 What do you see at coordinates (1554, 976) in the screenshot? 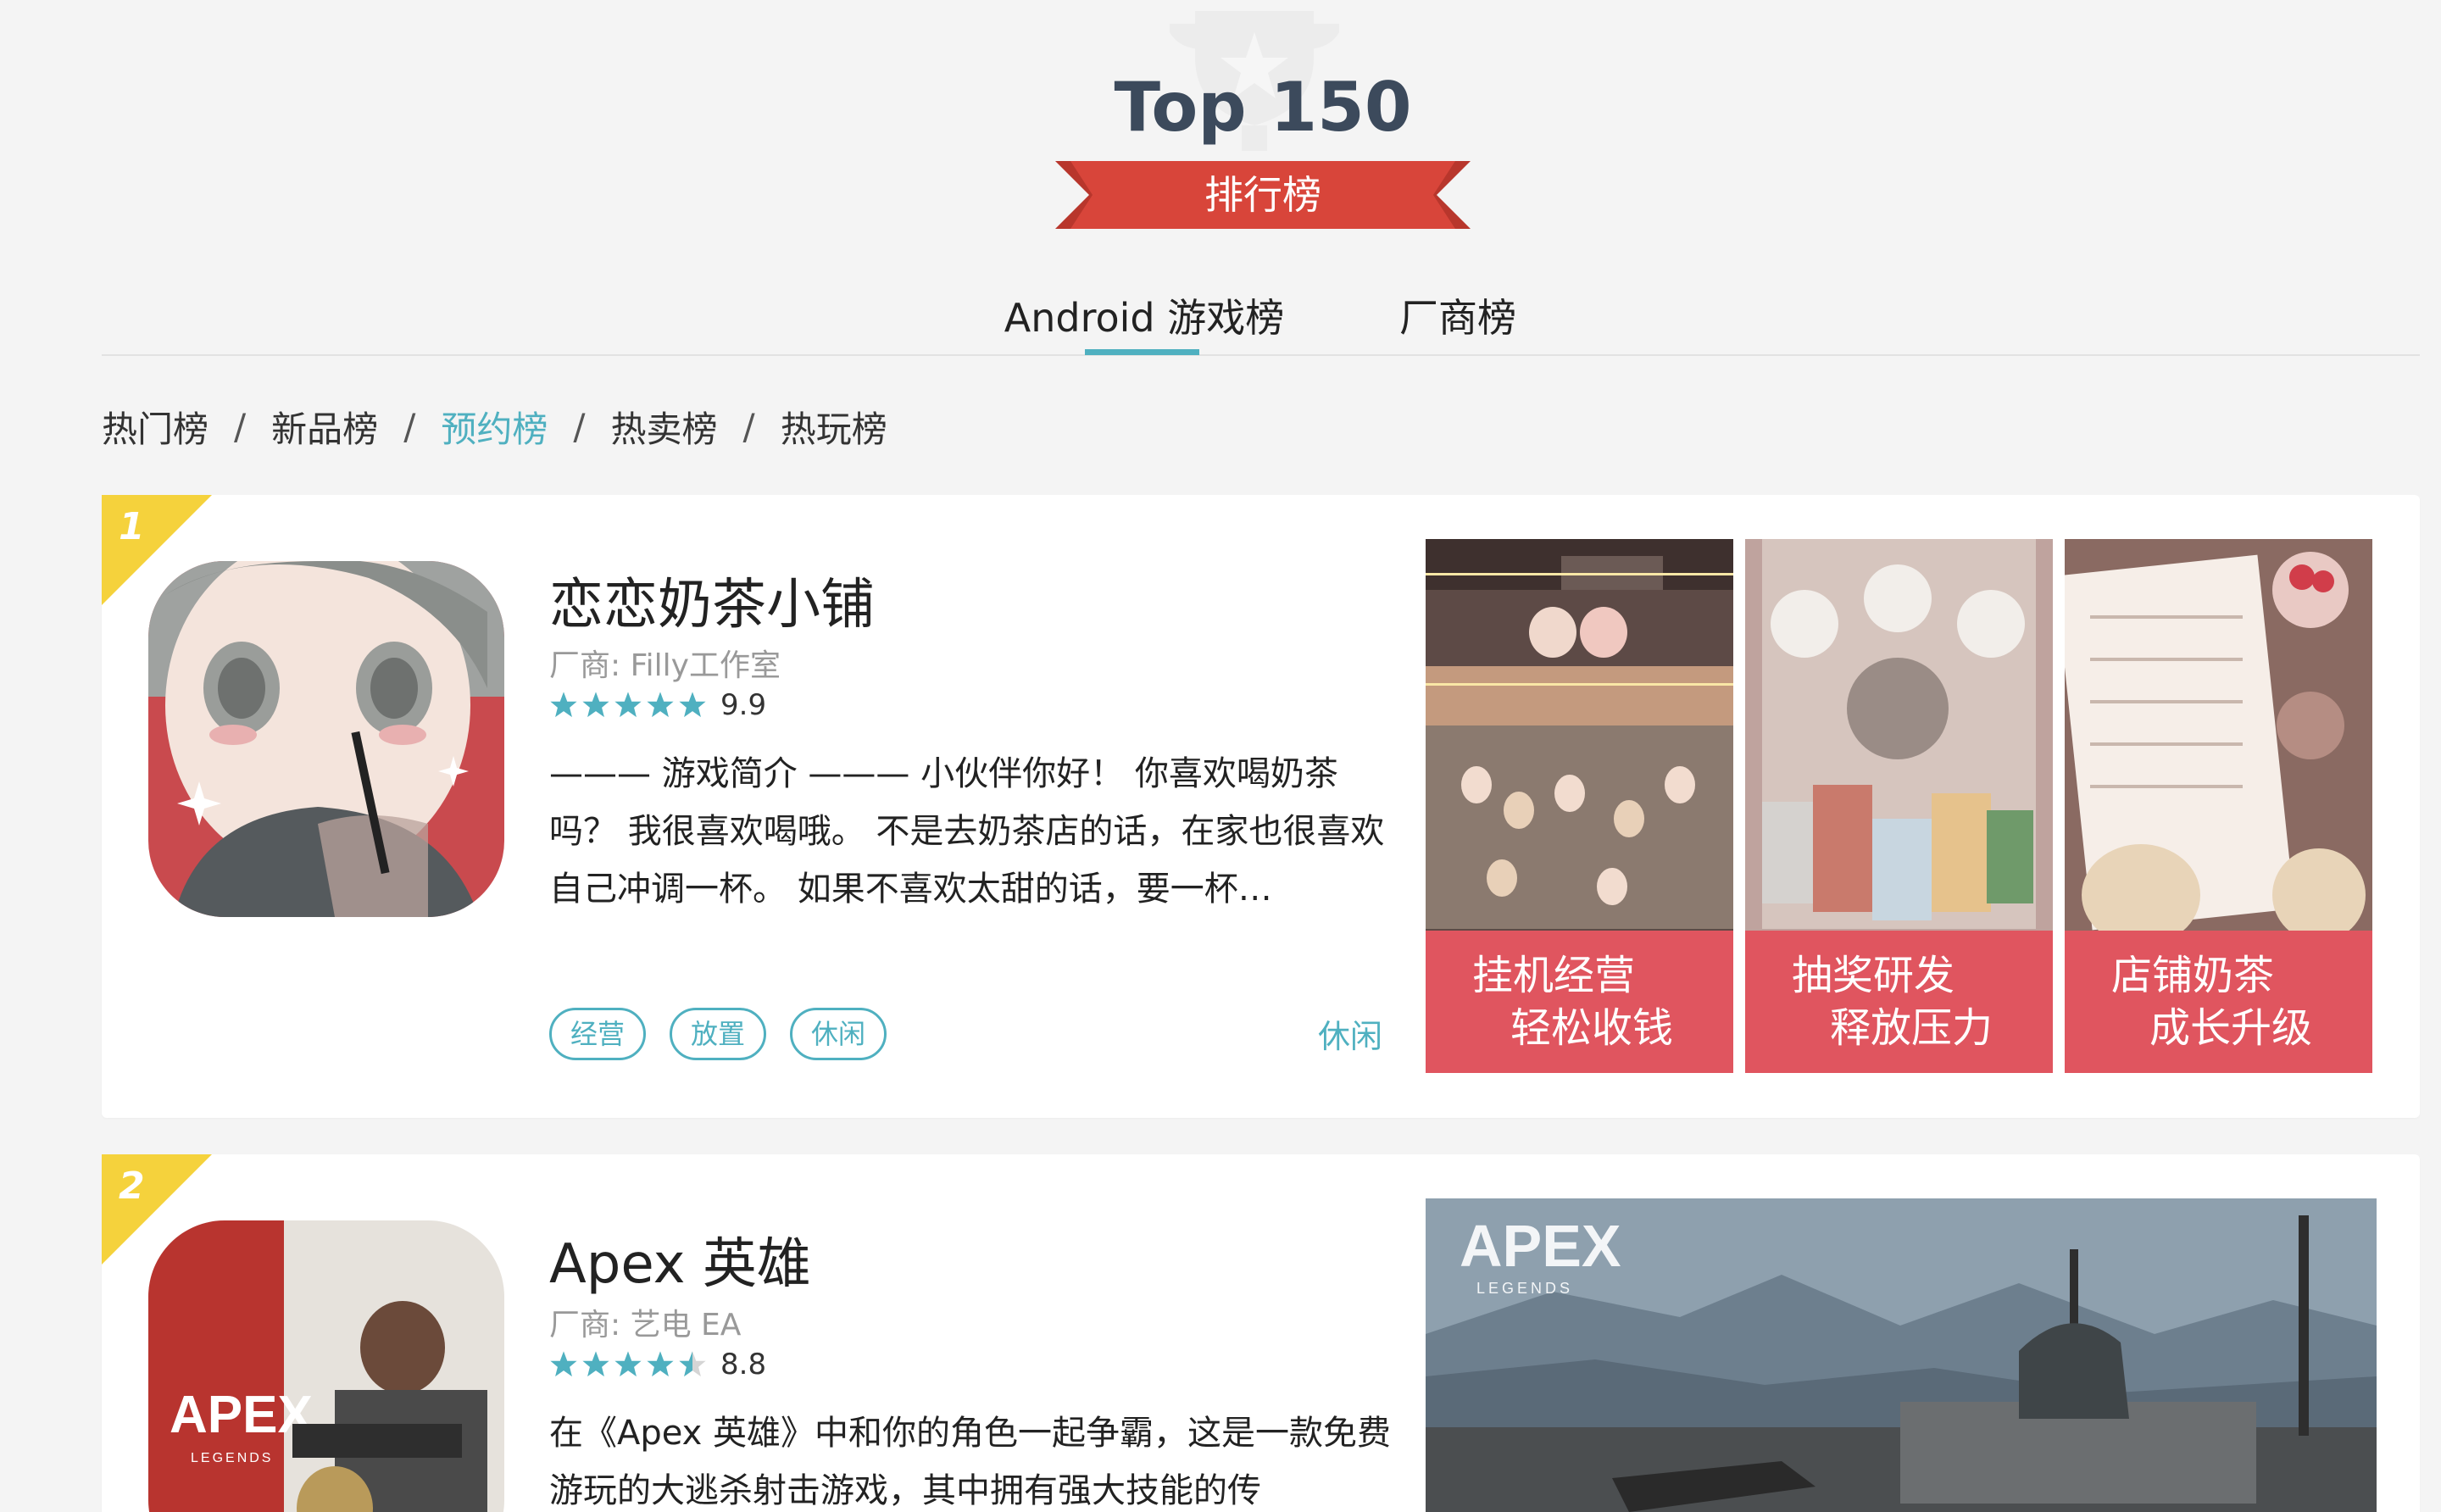
I see `caption-line1: 挂机经营` at bounding box center [1554, 976].